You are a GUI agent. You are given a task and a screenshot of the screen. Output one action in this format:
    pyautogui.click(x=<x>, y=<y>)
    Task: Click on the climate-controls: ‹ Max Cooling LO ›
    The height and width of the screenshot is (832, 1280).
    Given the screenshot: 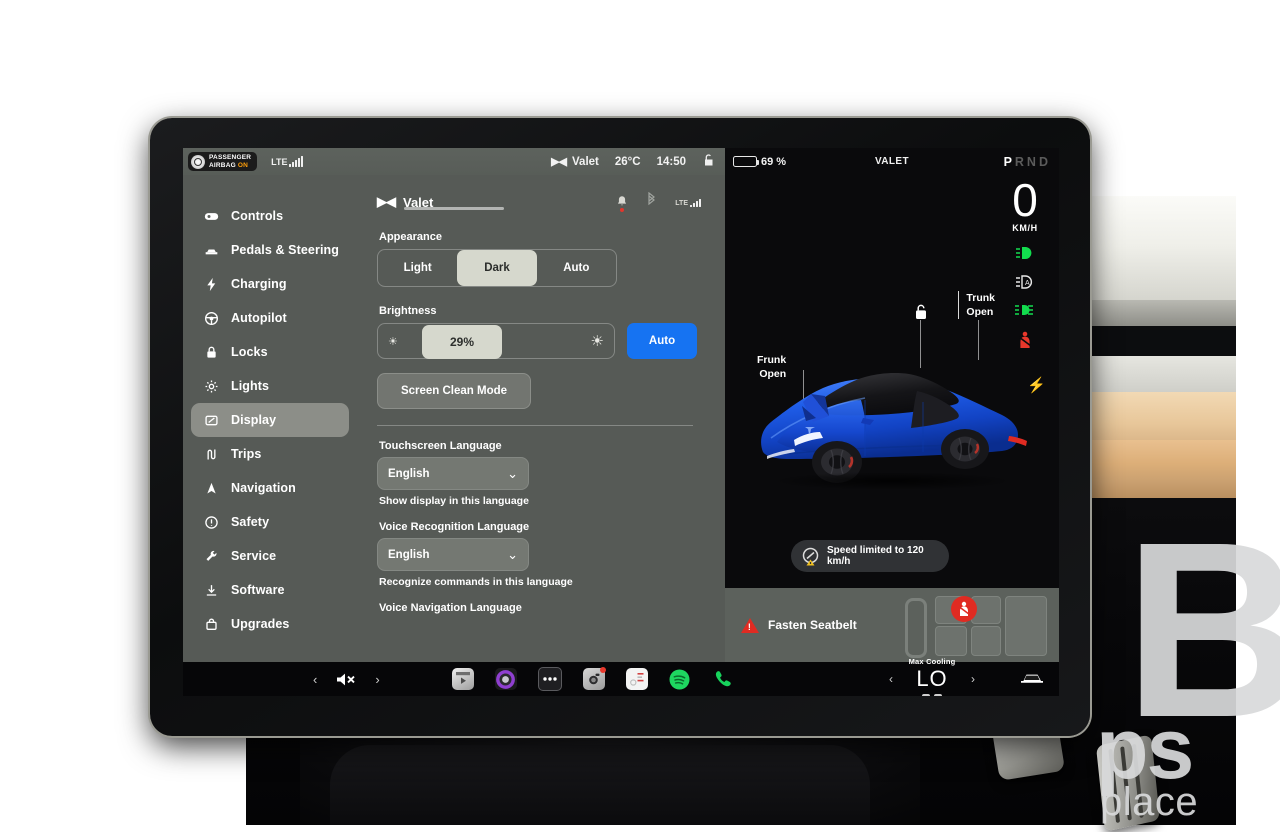 What is the action you would take?
    pyautogui.click(x=974, y=676)
    